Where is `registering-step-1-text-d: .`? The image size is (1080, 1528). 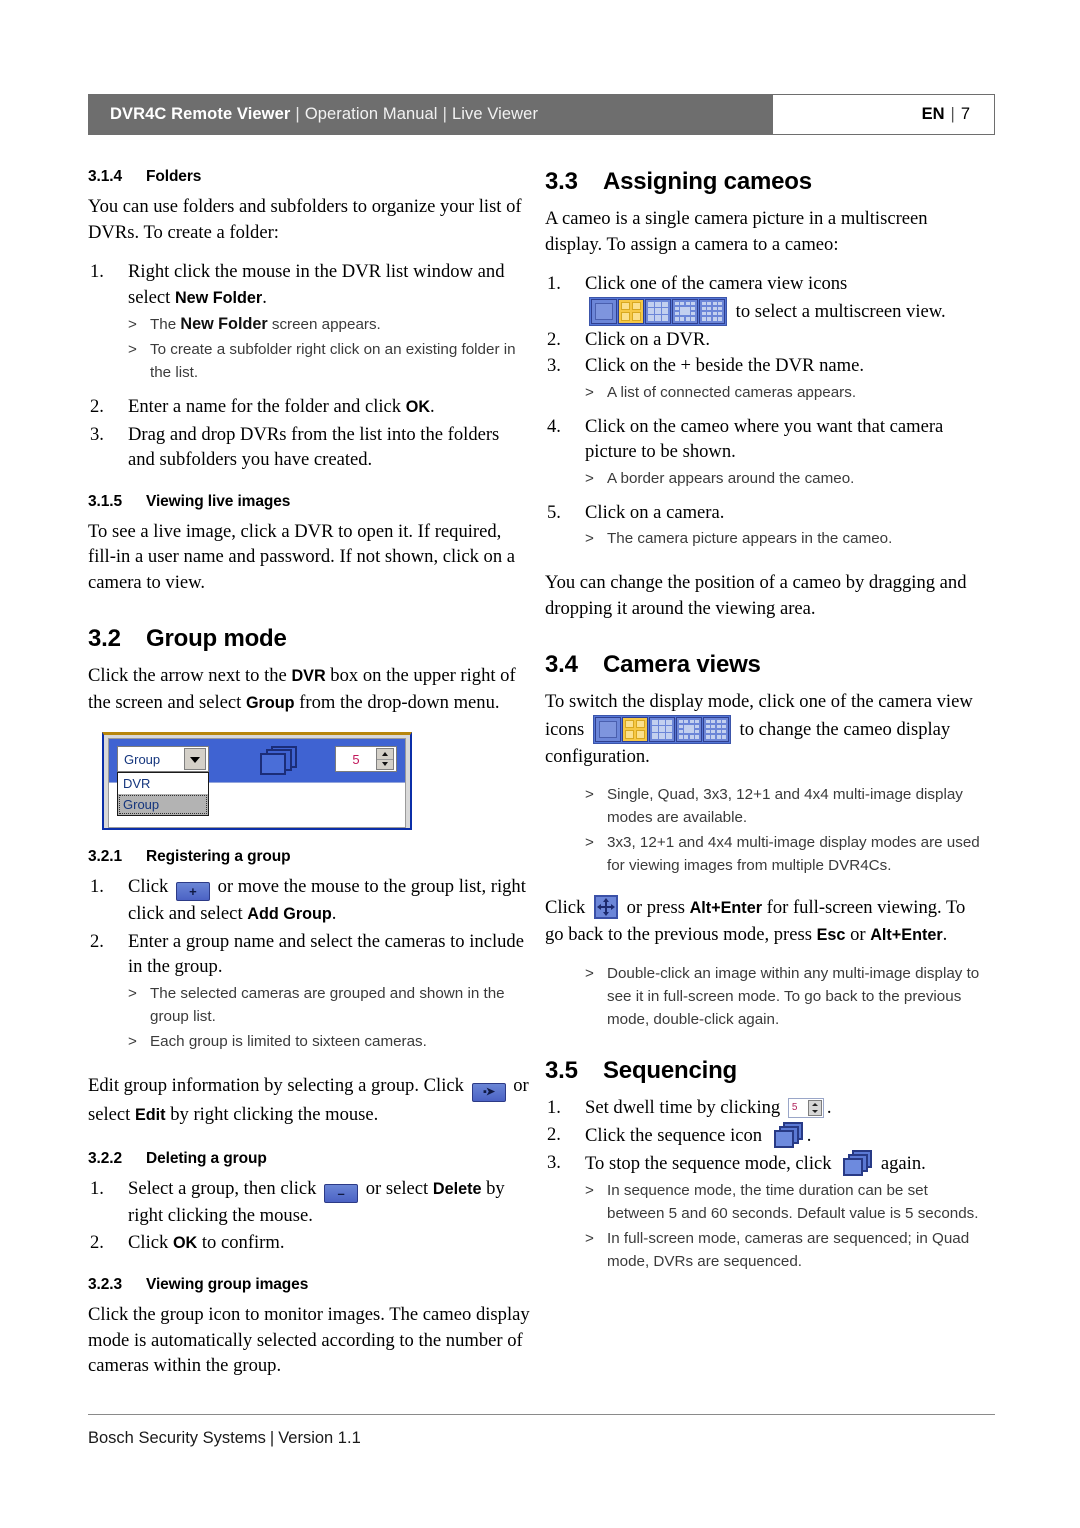
registering-step-1-text-d: . is located at coordinates (334, 913).